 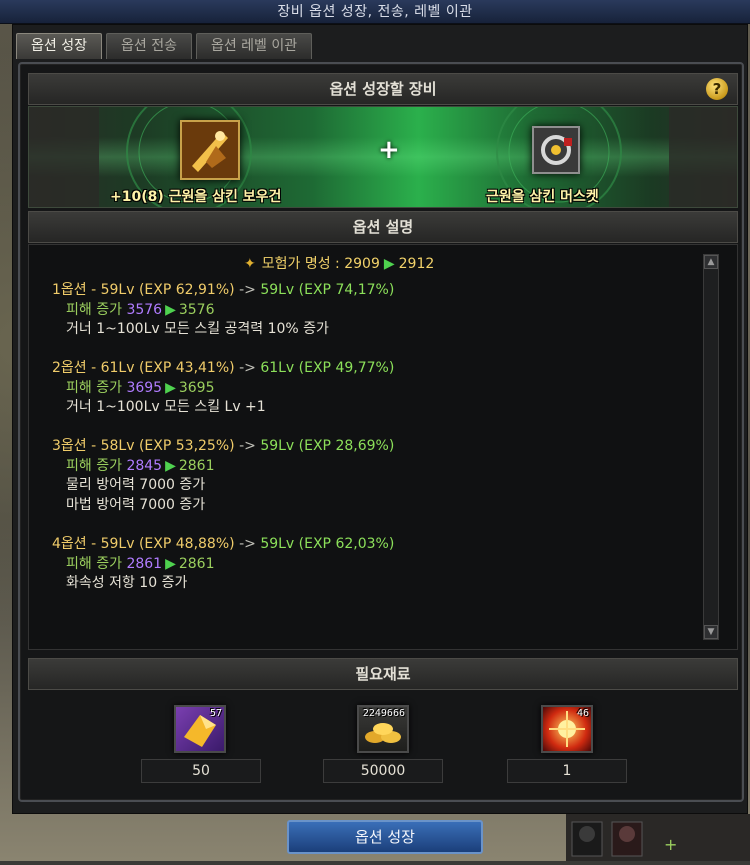 What do you see at coordinates (327, 368) in the screenshot?
I see `option-title-to: 61Lv (EXP 49,77%)` at bounding box center [327, 368].